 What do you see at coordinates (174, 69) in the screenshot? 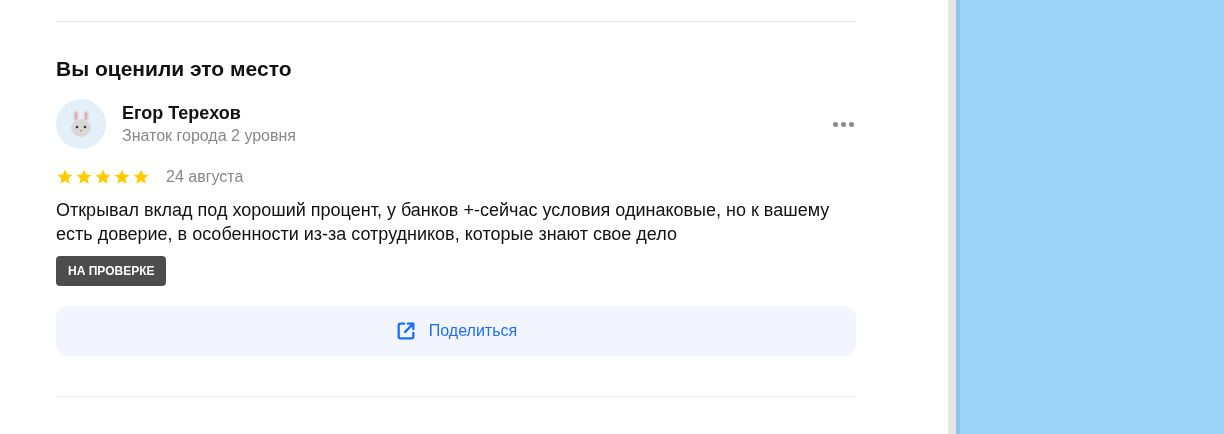
I see `section-title: Вы оценили это место` at bounding box center [174, 69].